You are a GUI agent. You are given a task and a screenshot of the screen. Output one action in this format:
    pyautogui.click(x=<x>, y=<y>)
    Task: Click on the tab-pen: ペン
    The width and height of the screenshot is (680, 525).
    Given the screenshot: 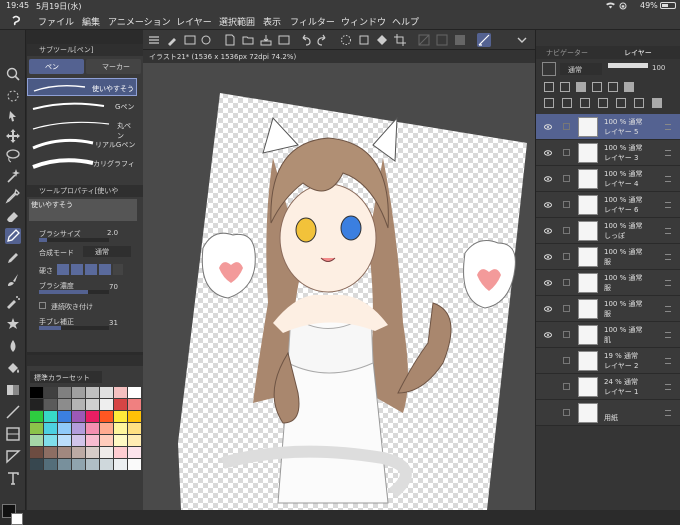 What is the action you would take?
    pyautogui.click(x=56, y=66)
    